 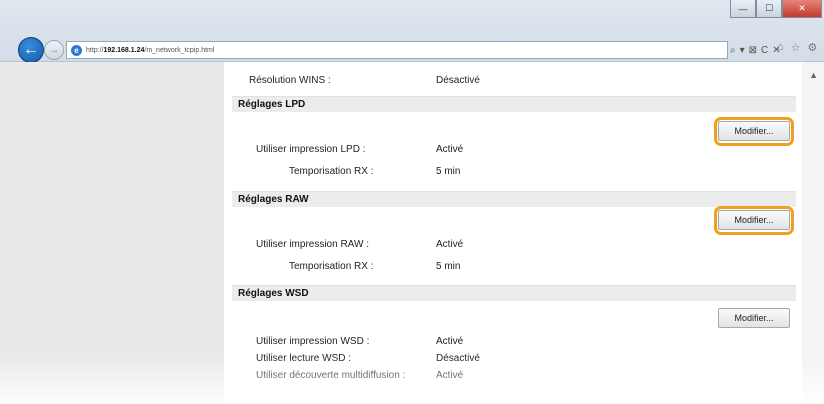 I want to click on lpd-print-value: Activé, so click(x=450, y=149).